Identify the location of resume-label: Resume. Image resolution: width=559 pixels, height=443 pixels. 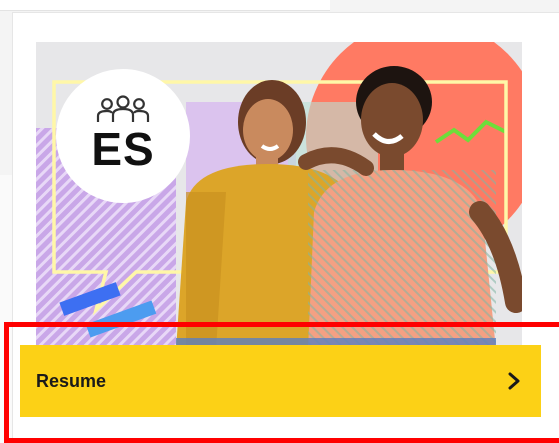
(71, 380).